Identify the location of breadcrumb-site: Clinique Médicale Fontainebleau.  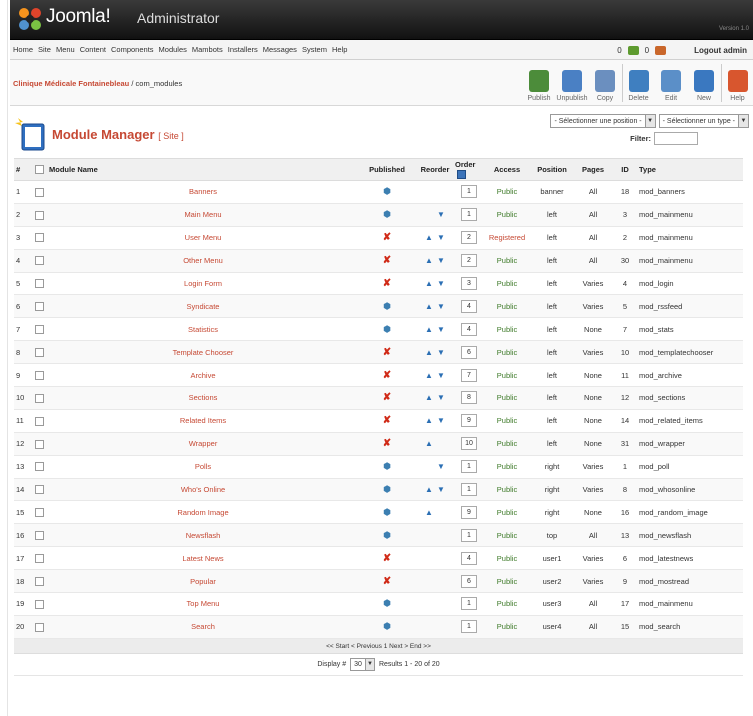
(71, 83).